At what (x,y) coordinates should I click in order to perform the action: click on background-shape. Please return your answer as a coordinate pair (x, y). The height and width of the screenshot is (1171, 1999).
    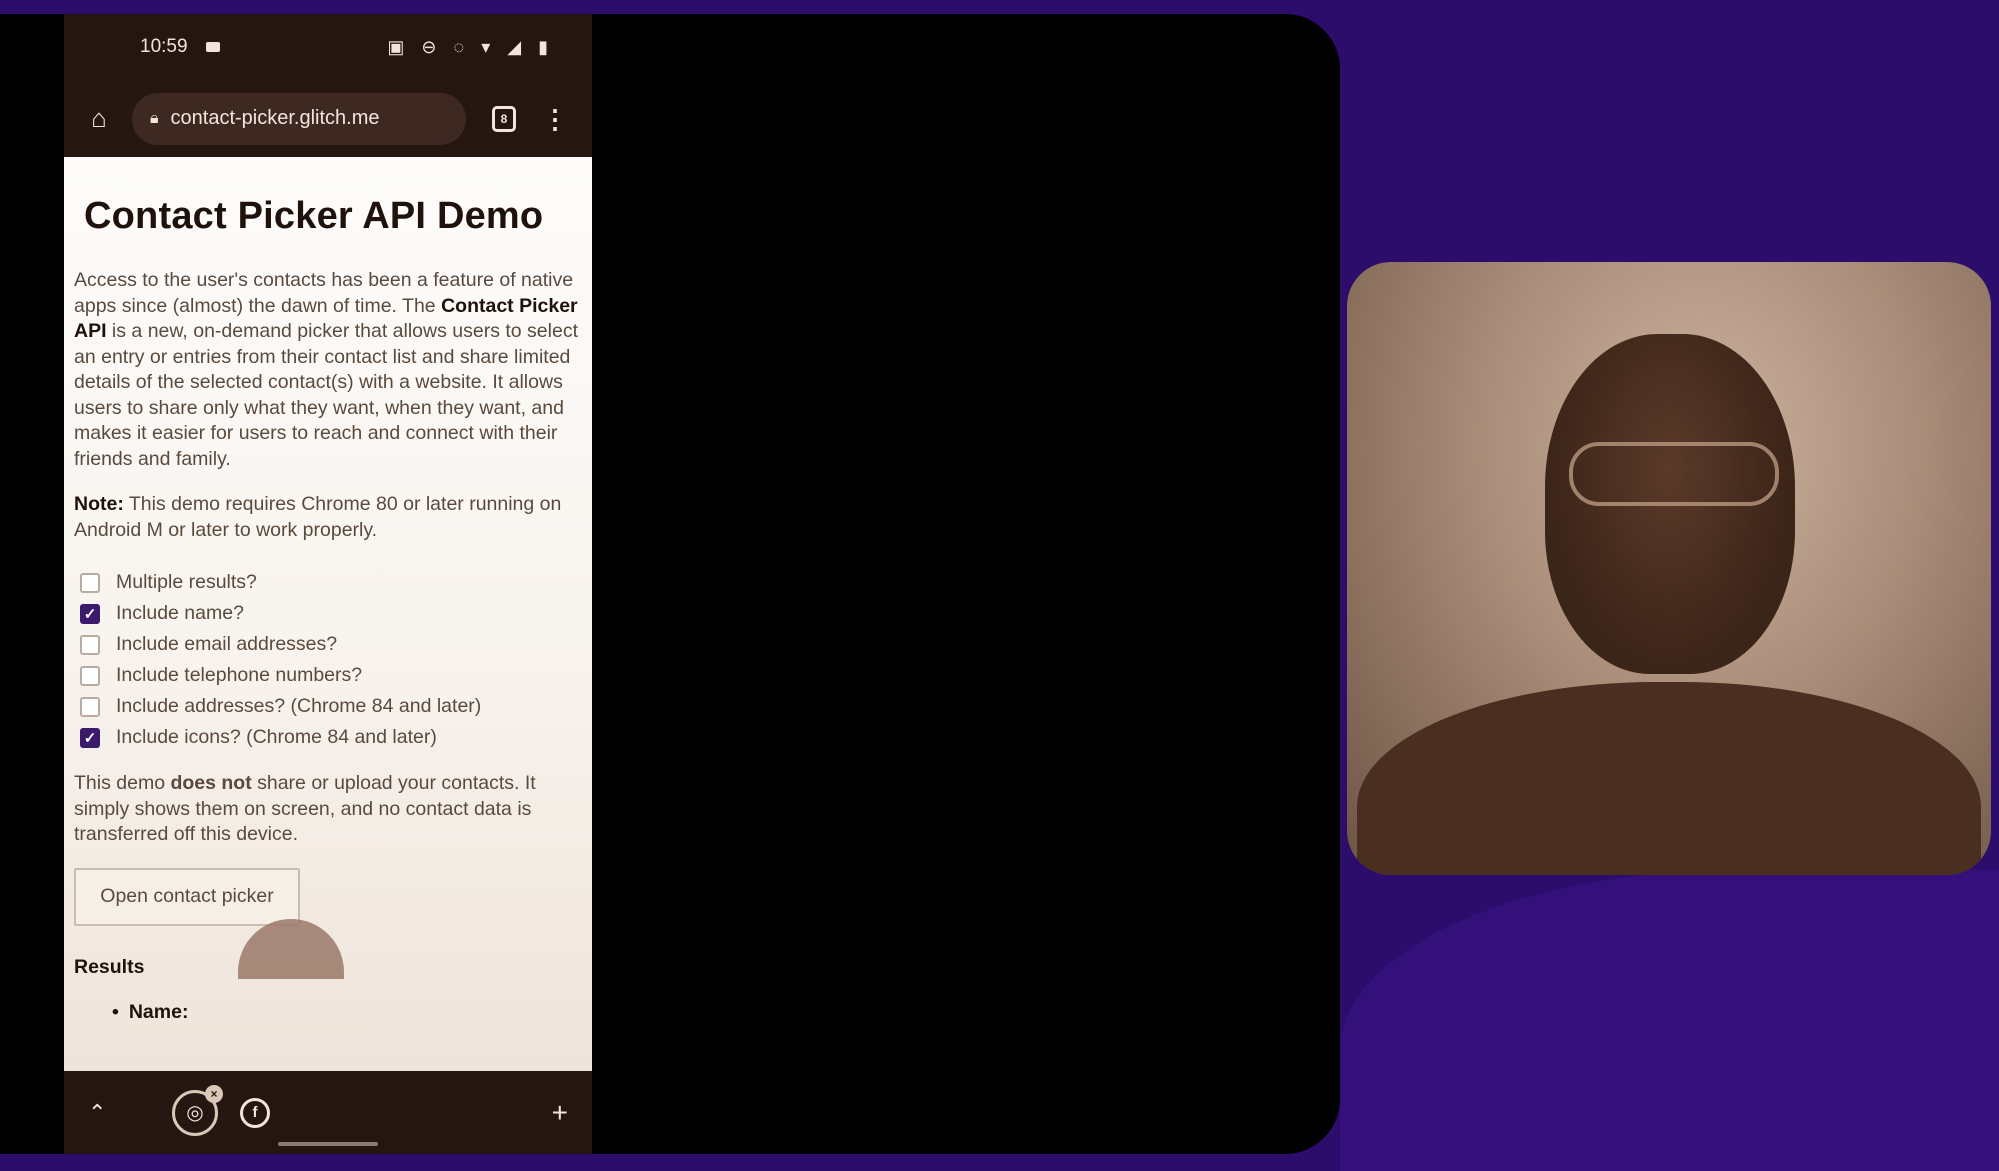
    Looking at the image, I should click on (1669, 1020).